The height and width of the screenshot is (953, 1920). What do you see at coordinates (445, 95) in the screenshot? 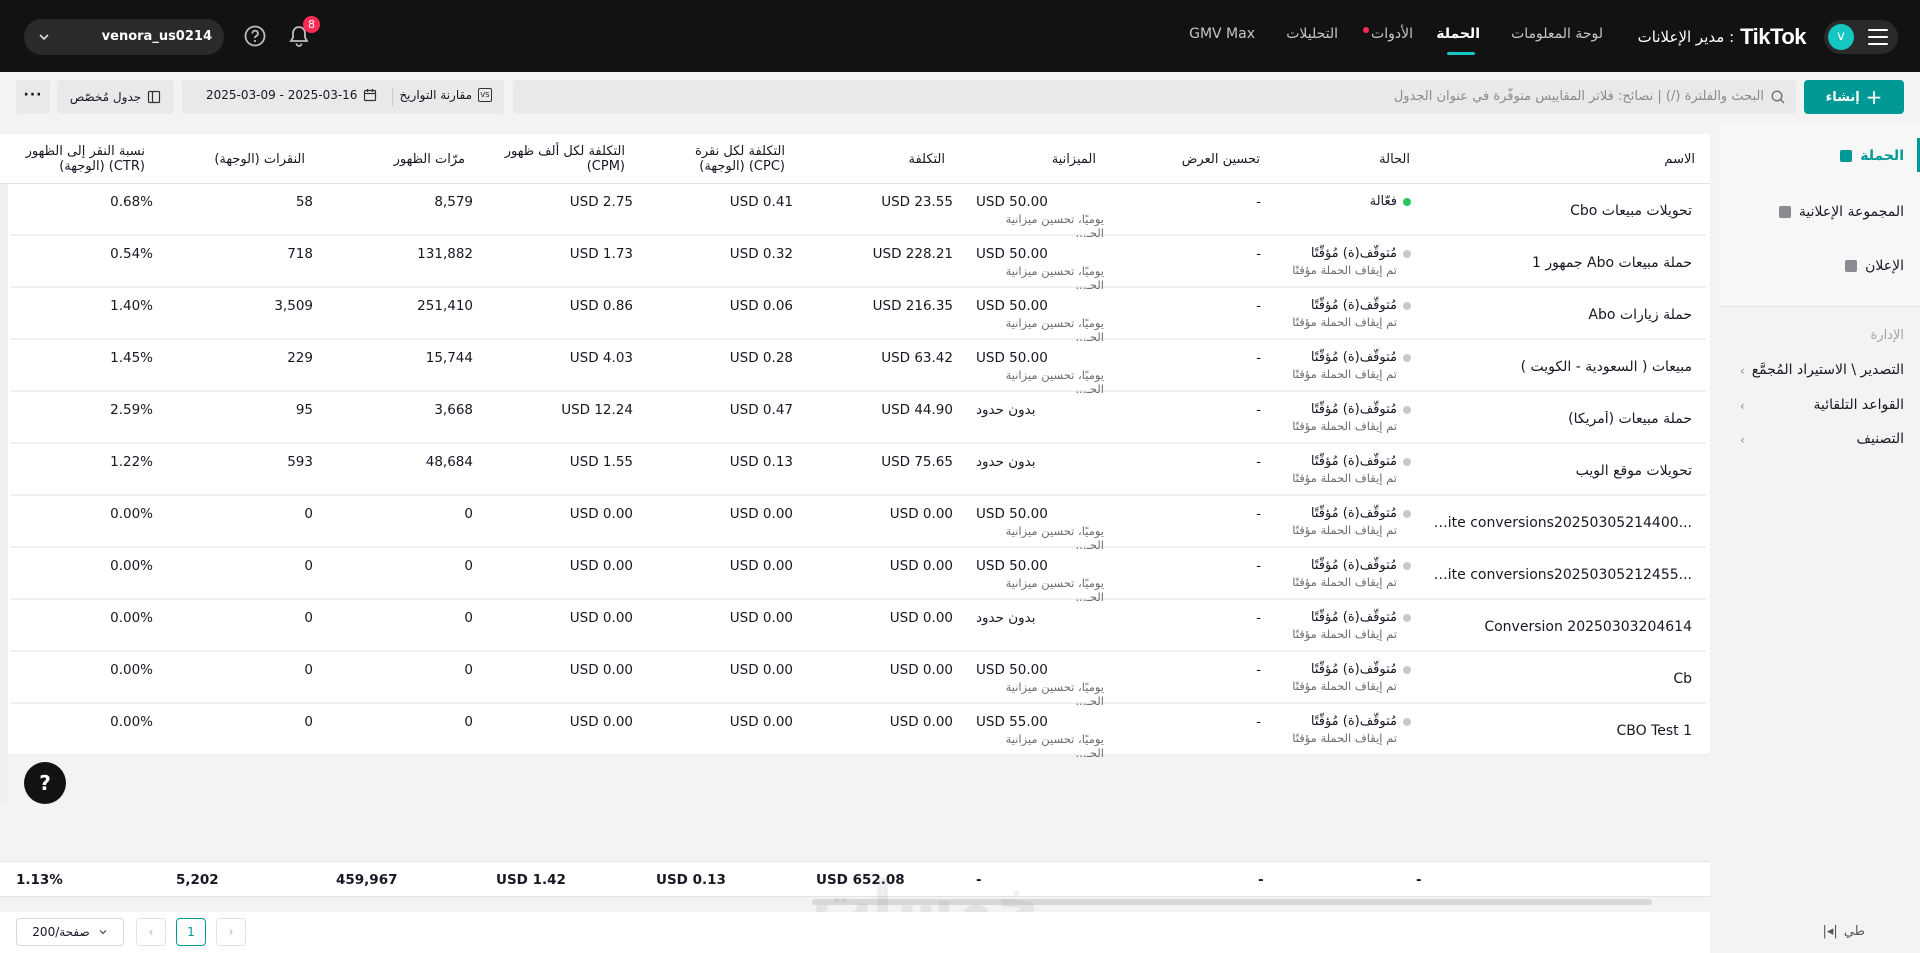
I see `compare-dates-button: مقارنة التواريخ VS` at bounding box center [445, 95].